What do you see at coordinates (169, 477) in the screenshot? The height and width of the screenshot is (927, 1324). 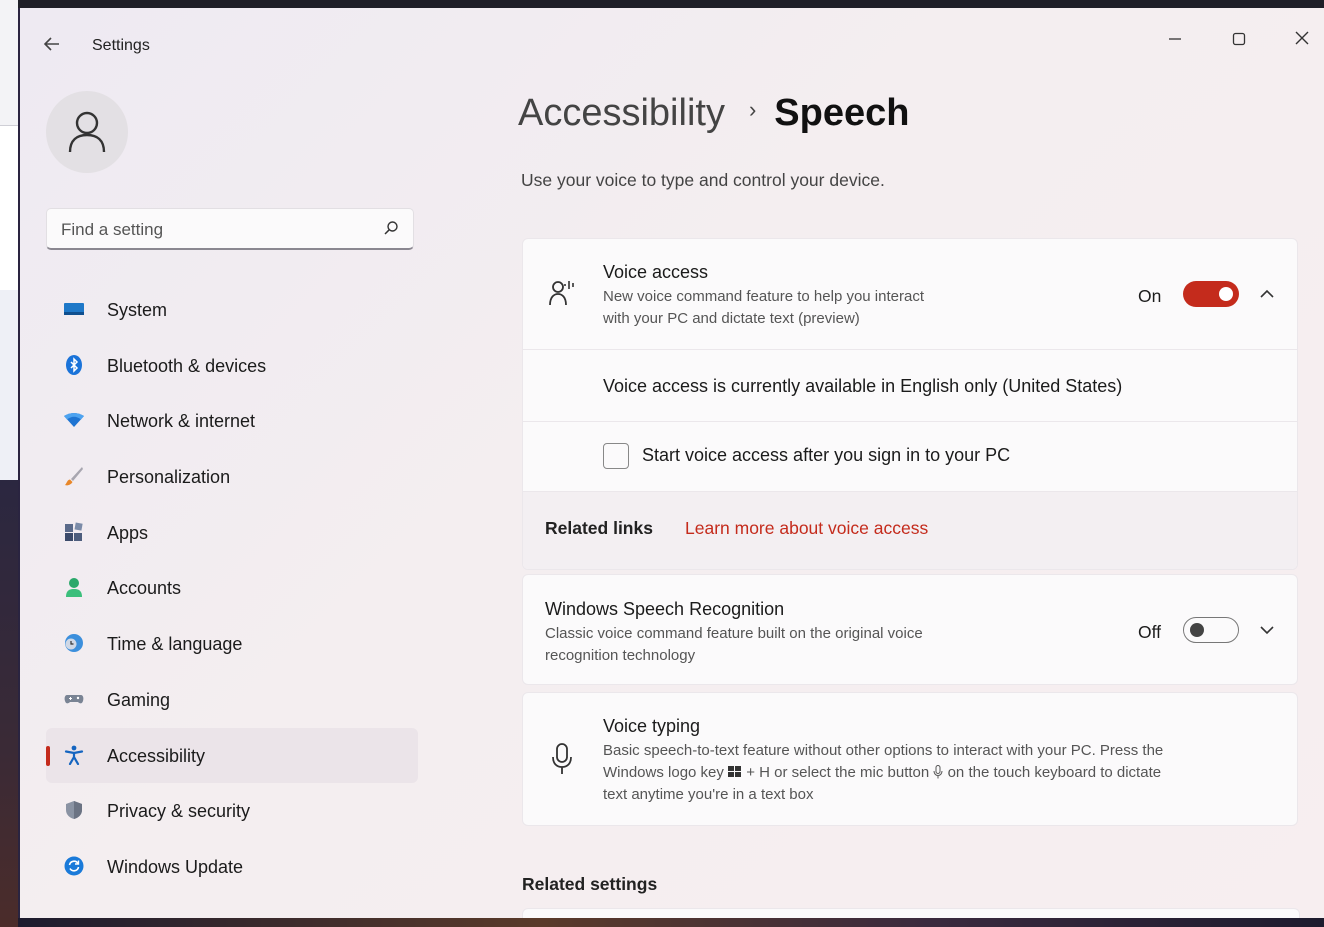 I see `sidebar-item-label: Personalization` at bounding box center [169, 477].